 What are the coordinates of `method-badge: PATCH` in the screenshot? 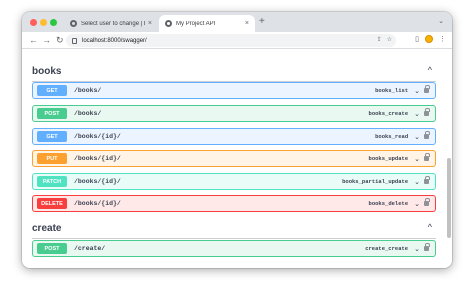 It's located at (52, 181).